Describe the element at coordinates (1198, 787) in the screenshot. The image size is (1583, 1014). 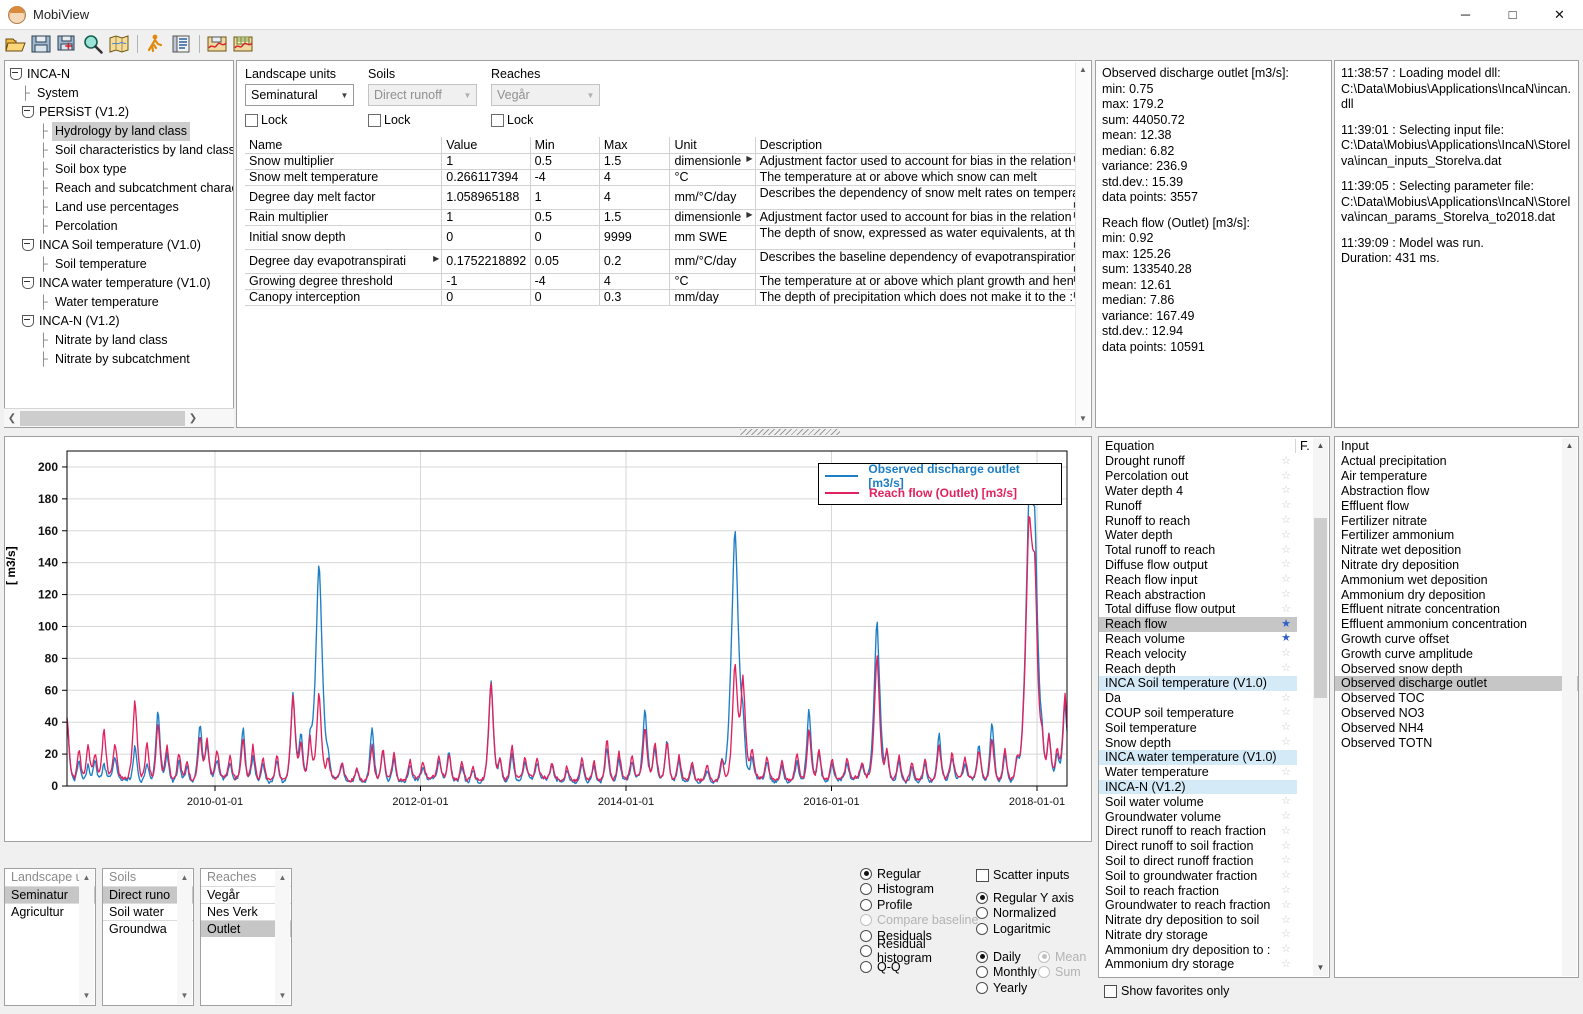
I see `equation-list-item: INCA-N (V1.2)` at that location.